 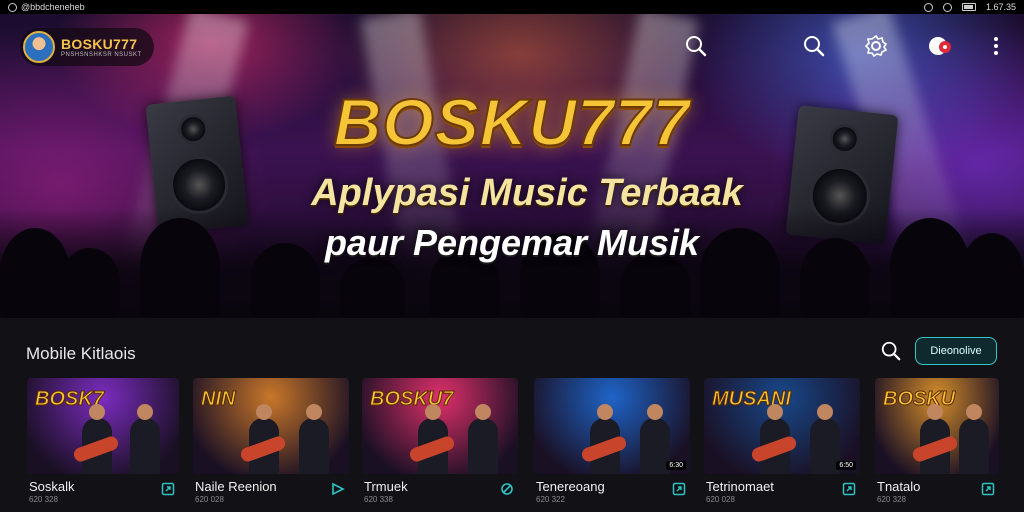 I want to click on card-thumbnail: 6:30, so click(x=612, y=426).